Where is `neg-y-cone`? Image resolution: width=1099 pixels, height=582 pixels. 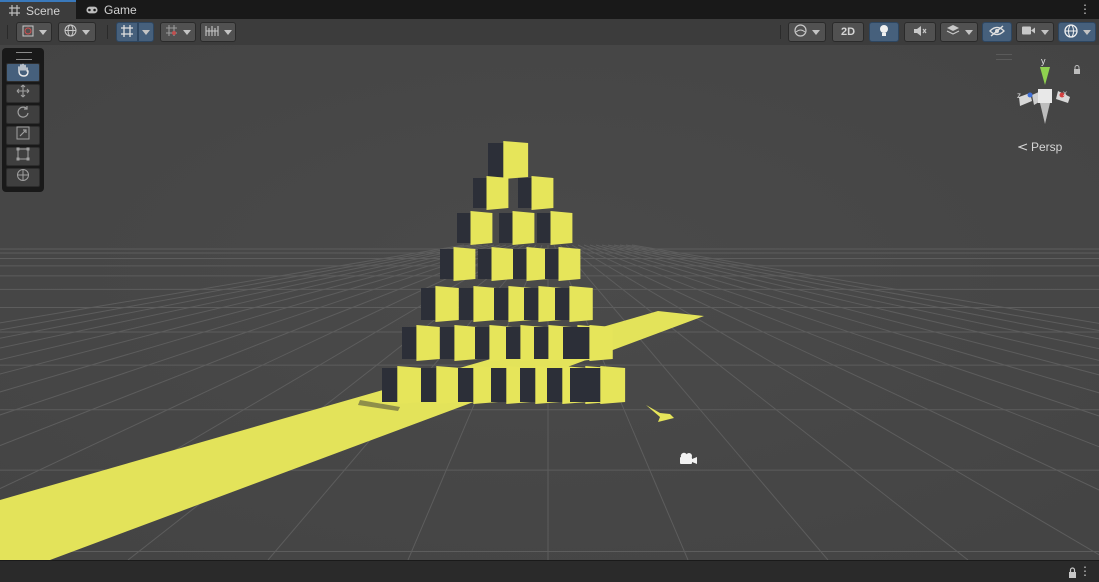
neg-y-cone is located at coordinates (1045, 113).